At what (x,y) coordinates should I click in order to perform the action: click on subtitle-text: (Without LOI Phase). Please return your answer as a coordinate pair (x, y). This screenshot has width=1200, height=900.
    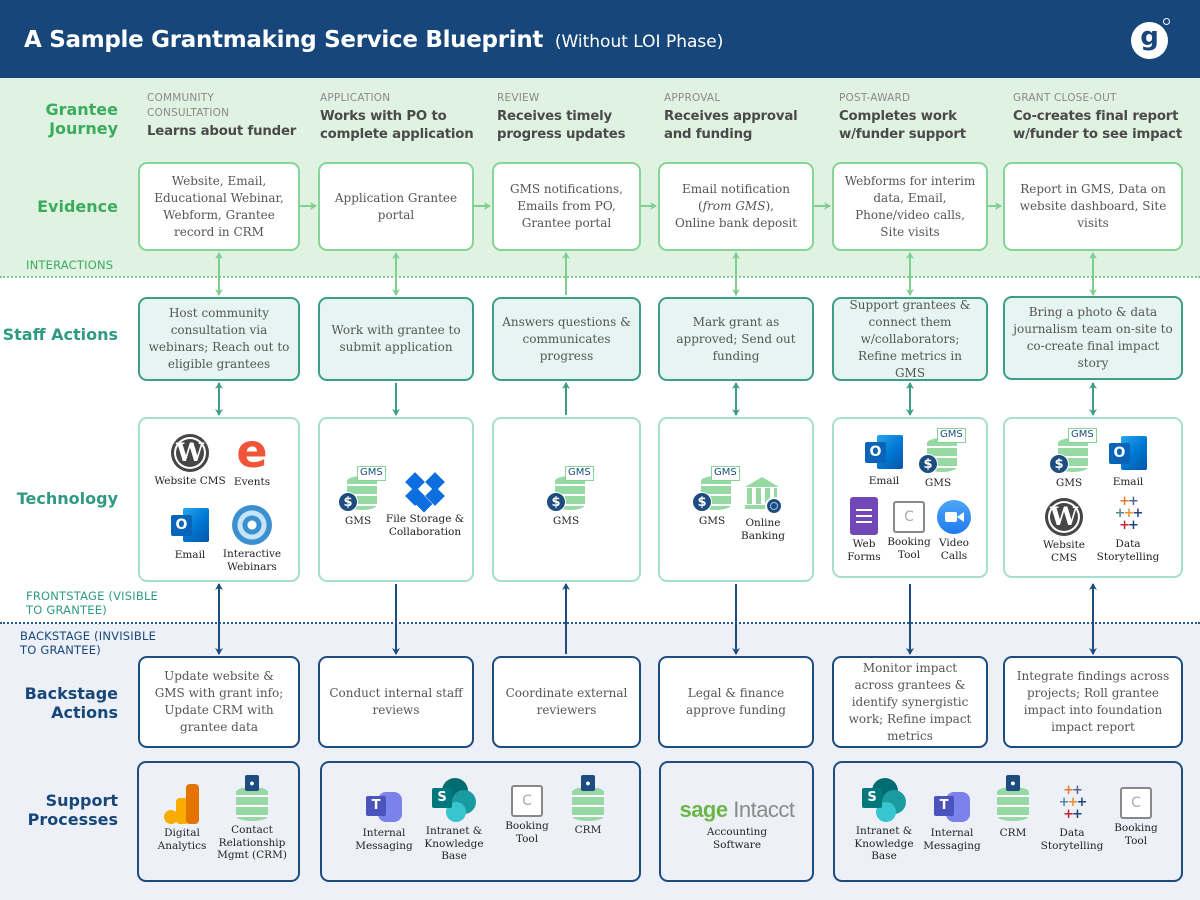
    Looking at the image, I should click on (639, 42).